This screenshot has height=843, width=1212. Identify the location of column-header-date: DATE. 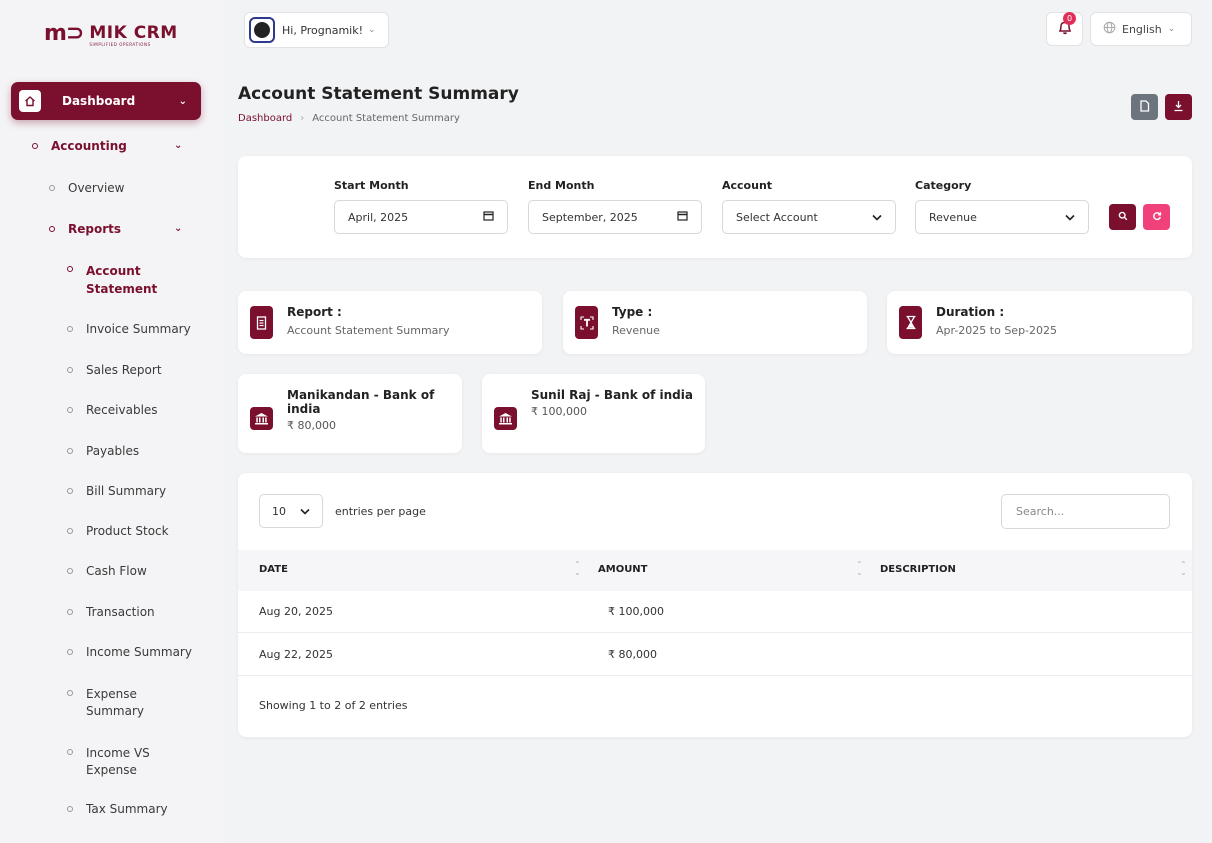
(273, 569).